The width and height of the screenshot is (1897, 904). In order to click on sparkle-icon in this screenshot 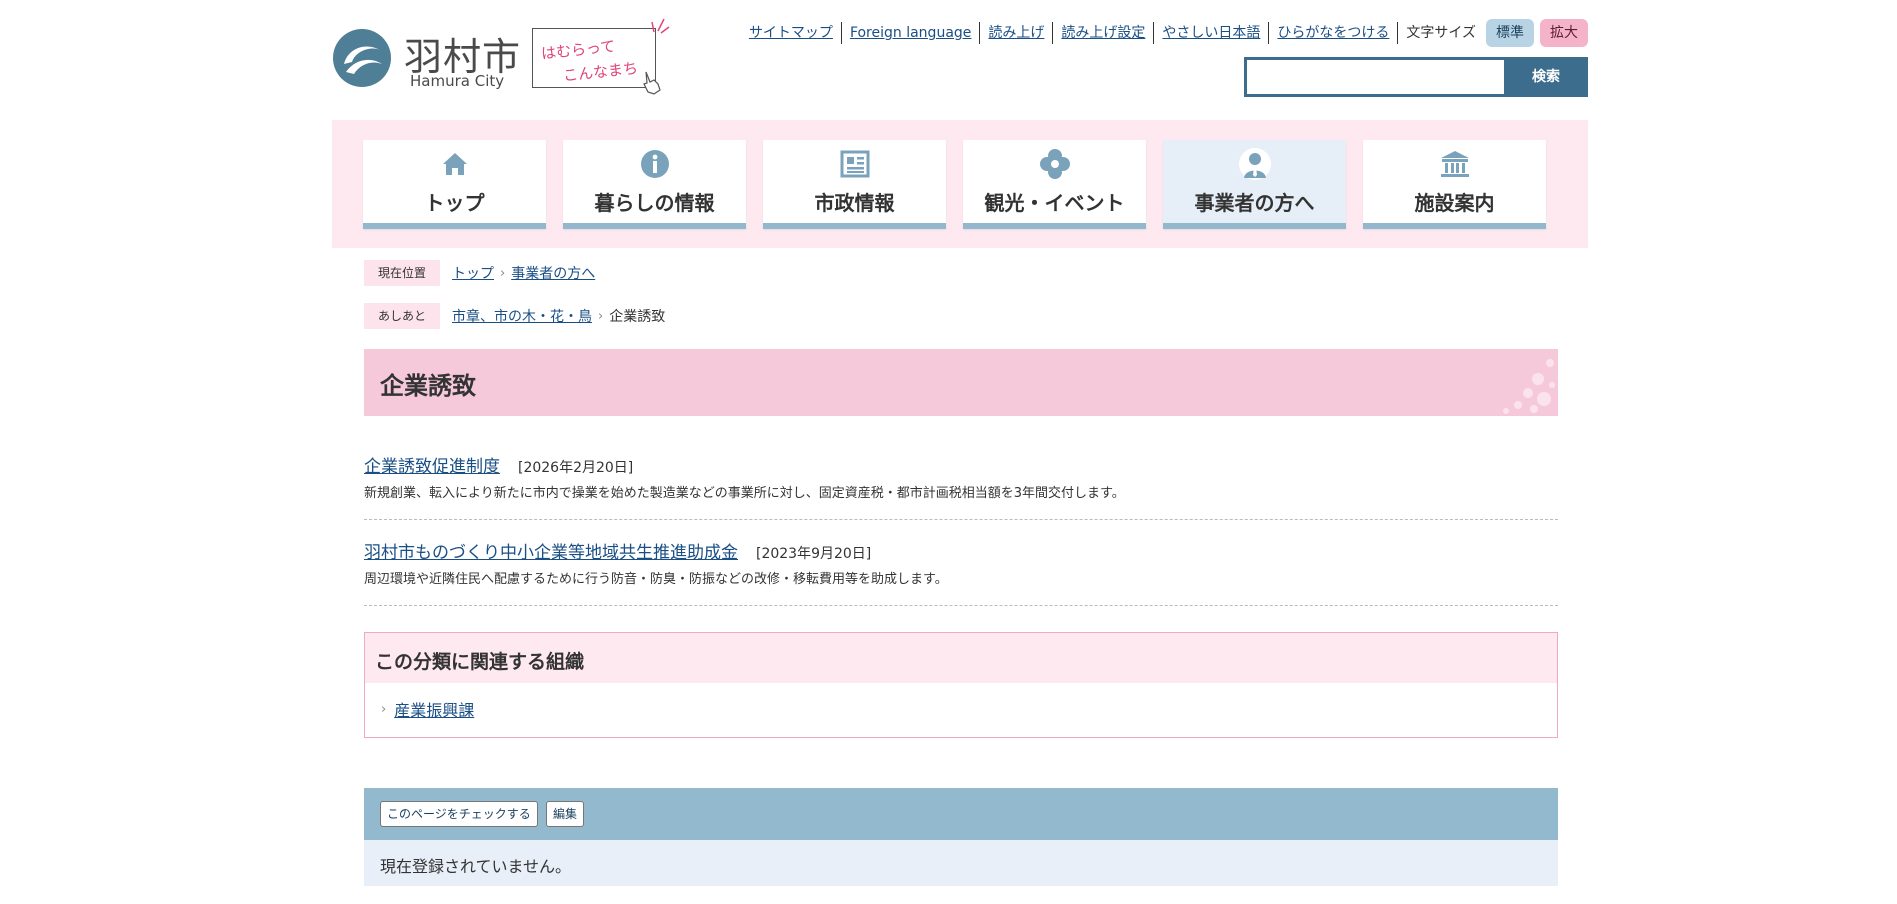, I will do `click(660, 26)`.